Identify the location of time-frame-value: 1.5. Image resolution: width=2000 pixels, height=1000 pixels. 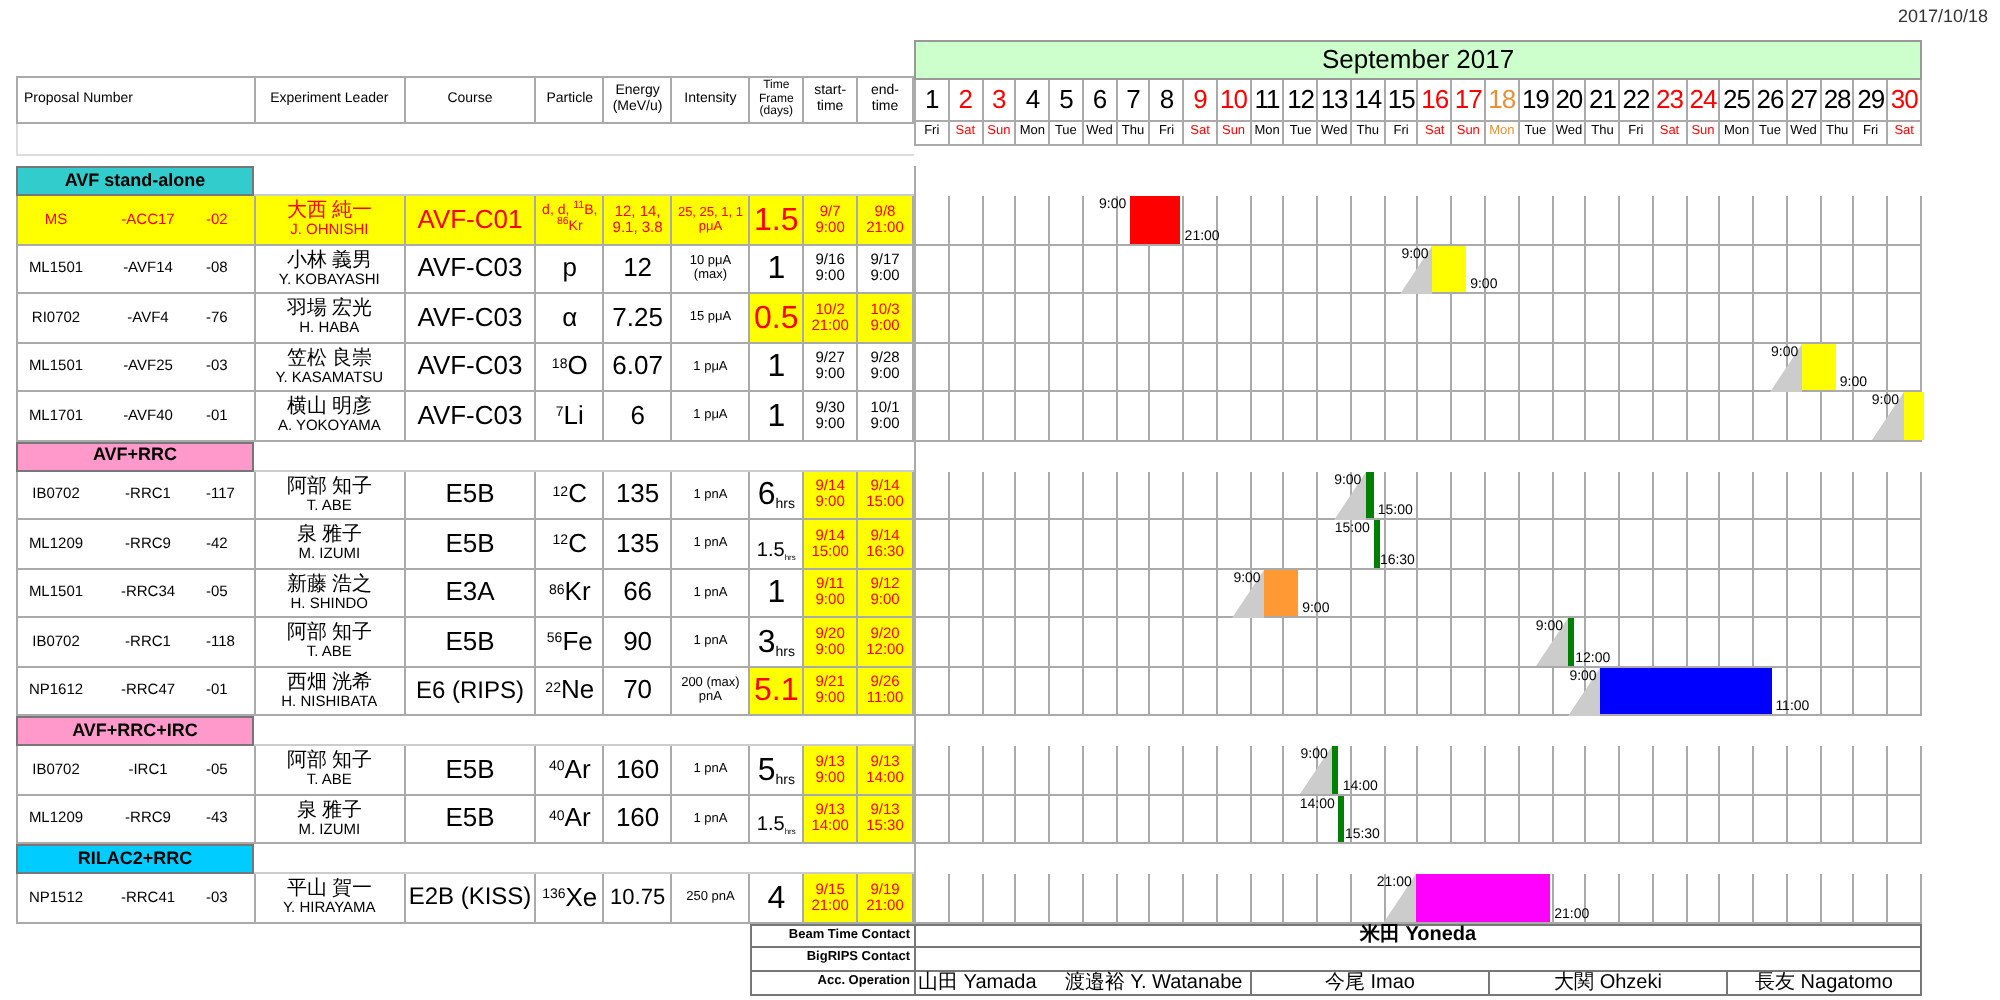
(770, 551).